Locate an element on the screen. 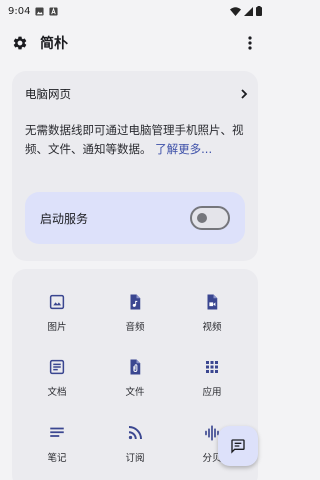 The width and height of the screenshot is (320, 480). status-time: 9:04 is located at coordinates (19, 11).